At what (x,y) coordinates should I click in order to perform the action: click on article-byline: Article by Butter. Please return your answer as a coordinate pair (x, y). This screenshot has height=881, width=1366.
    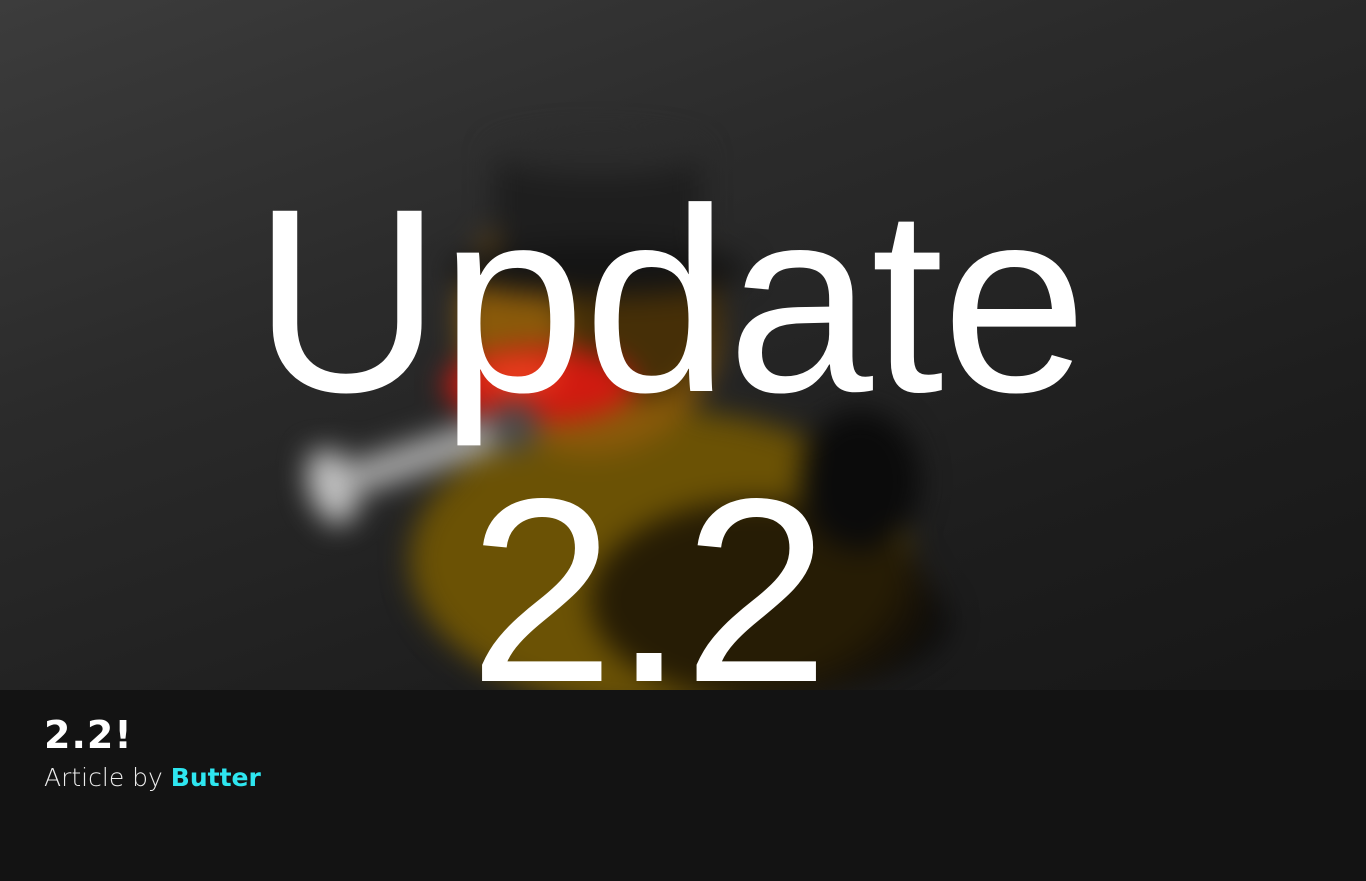
    Looking at the image, I should click on (152, 778).